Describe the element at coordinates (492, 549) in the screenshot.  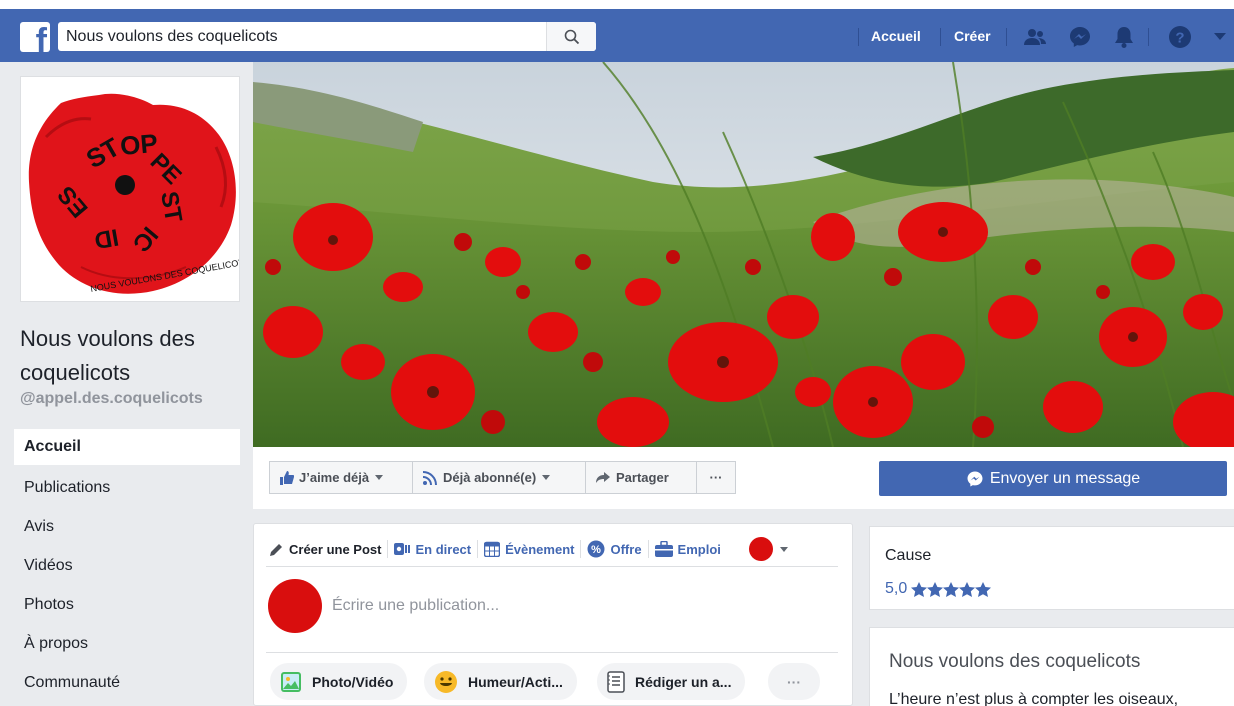
I see `calendar-icon` at that location.